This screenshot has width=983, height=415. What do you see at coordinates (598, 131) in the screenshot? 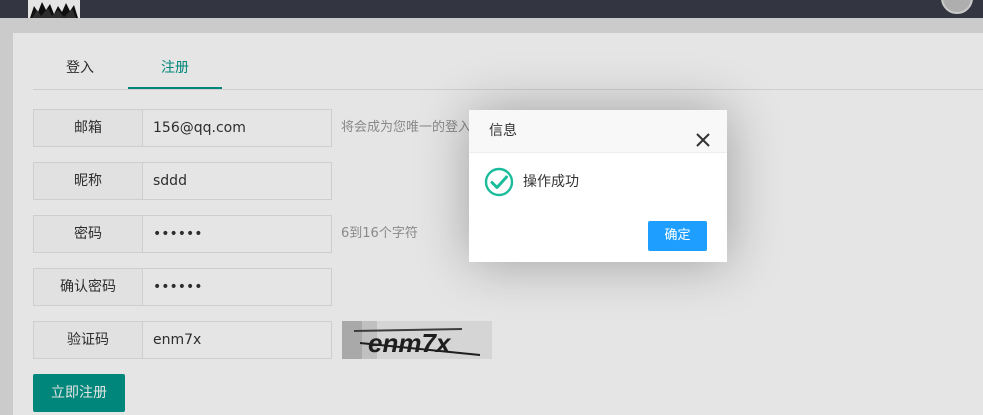
I see `dialog-header: 信息` at bounding box center [598, 131].